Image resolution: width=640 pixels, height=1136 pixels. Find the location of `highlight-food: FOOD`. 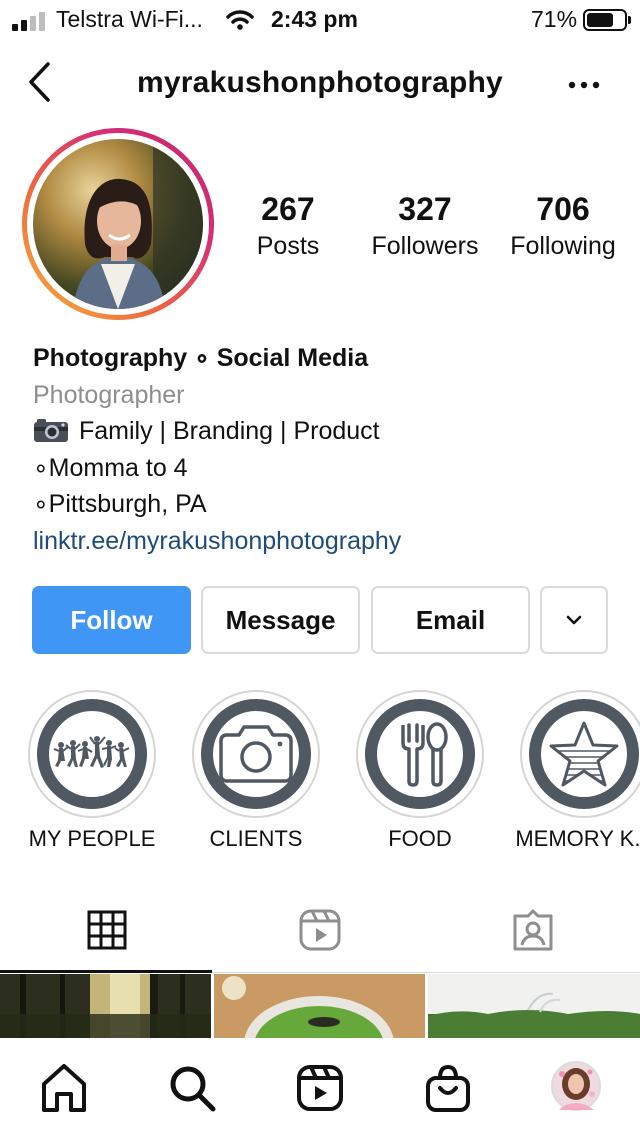

highlight-food: FOOD is located at coordinates (420, 770).